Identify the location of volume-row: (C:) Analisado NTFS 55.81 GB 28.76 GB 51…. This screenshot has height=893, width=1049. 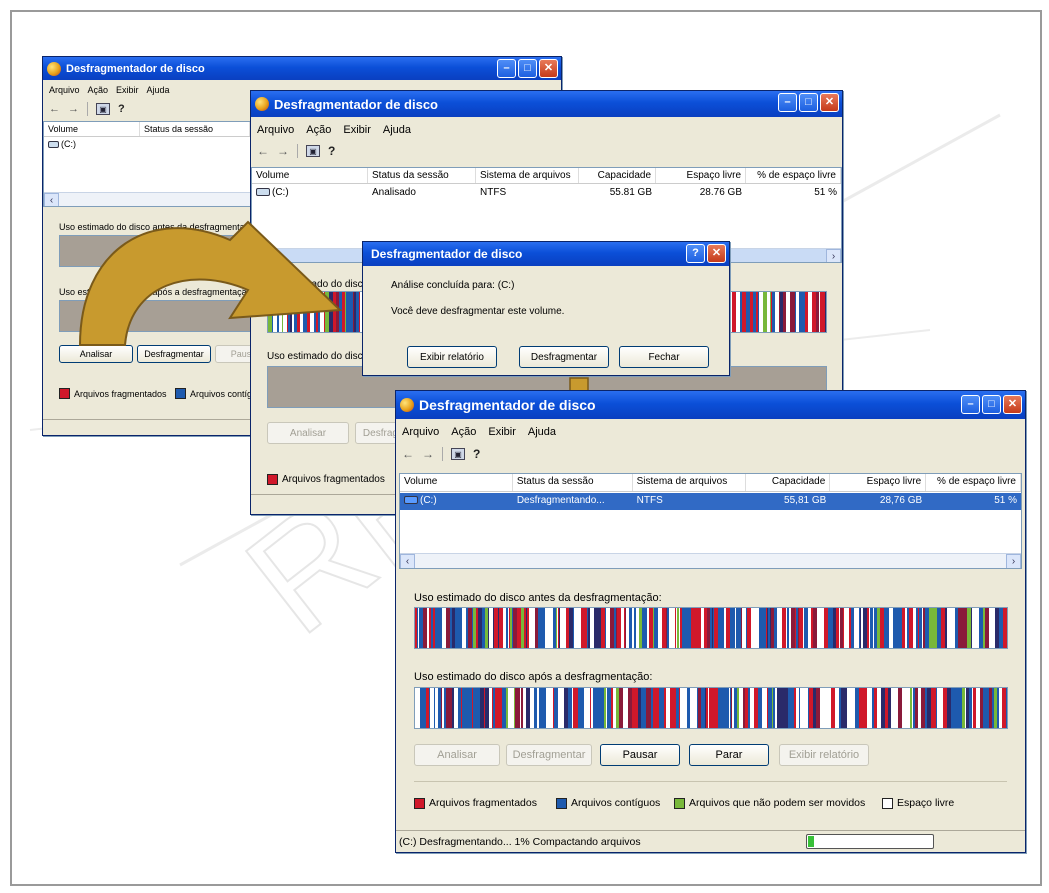
(546, 192).